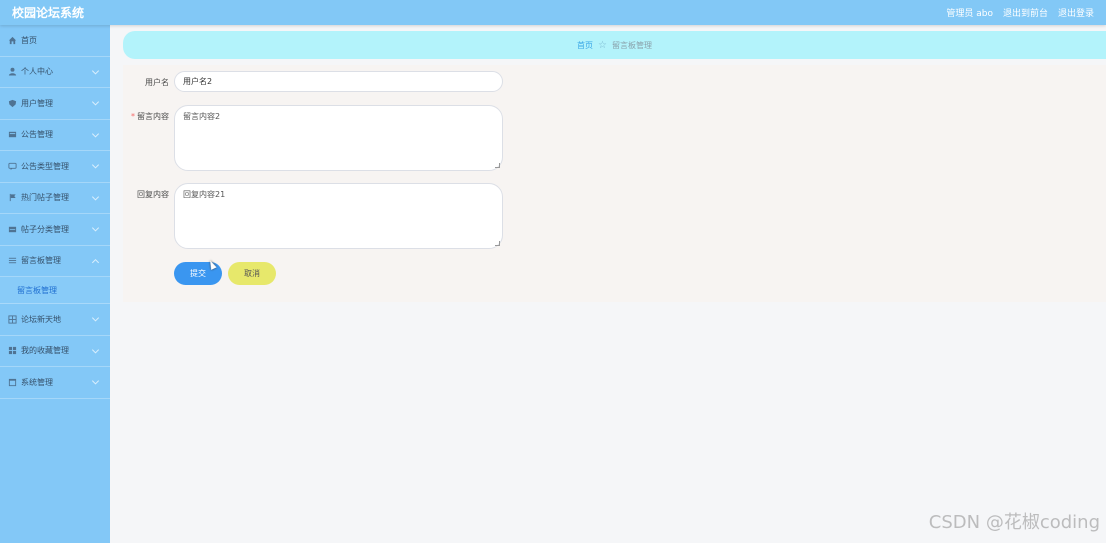  I want to click on sidebar-subitem-message-board: 留言板管理, so click(55, 290).